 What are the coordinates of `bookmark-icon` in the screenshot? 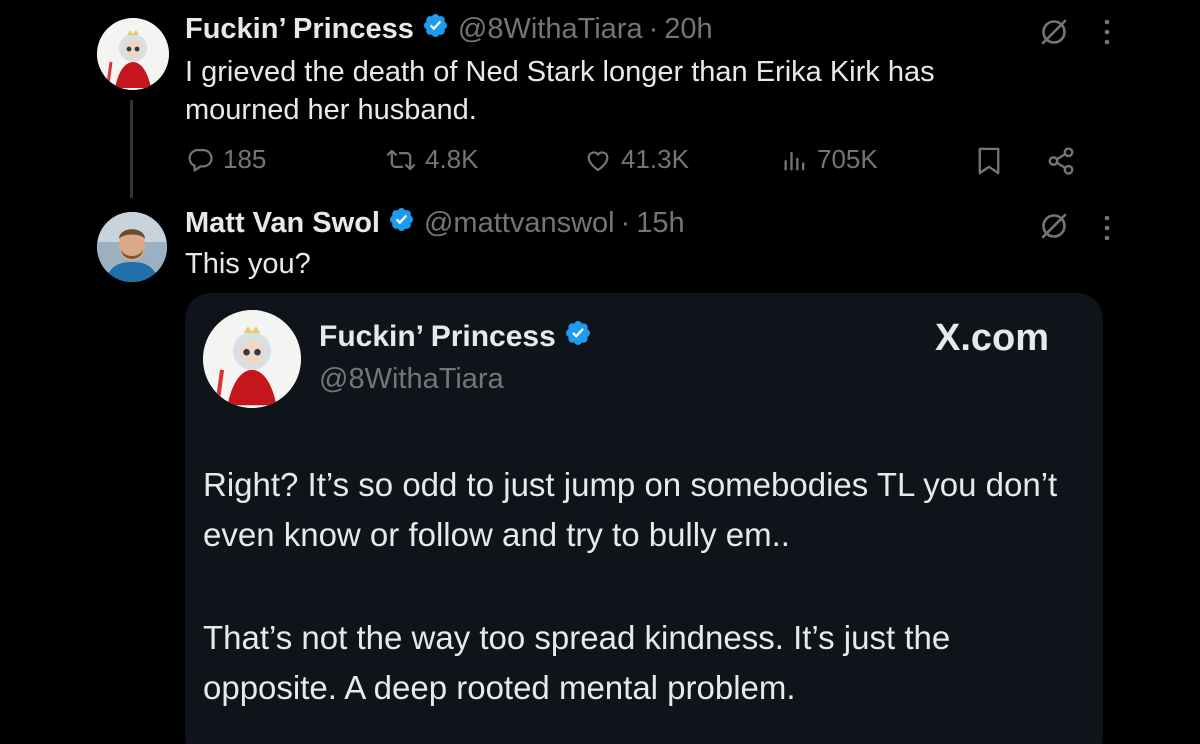 It's located at (989, 161).